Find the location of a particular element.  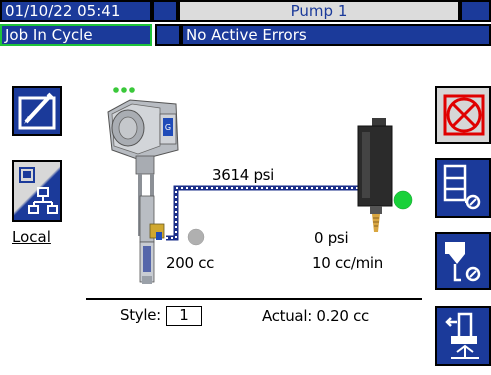

svg-text: G is located at coordinates (168, 127).